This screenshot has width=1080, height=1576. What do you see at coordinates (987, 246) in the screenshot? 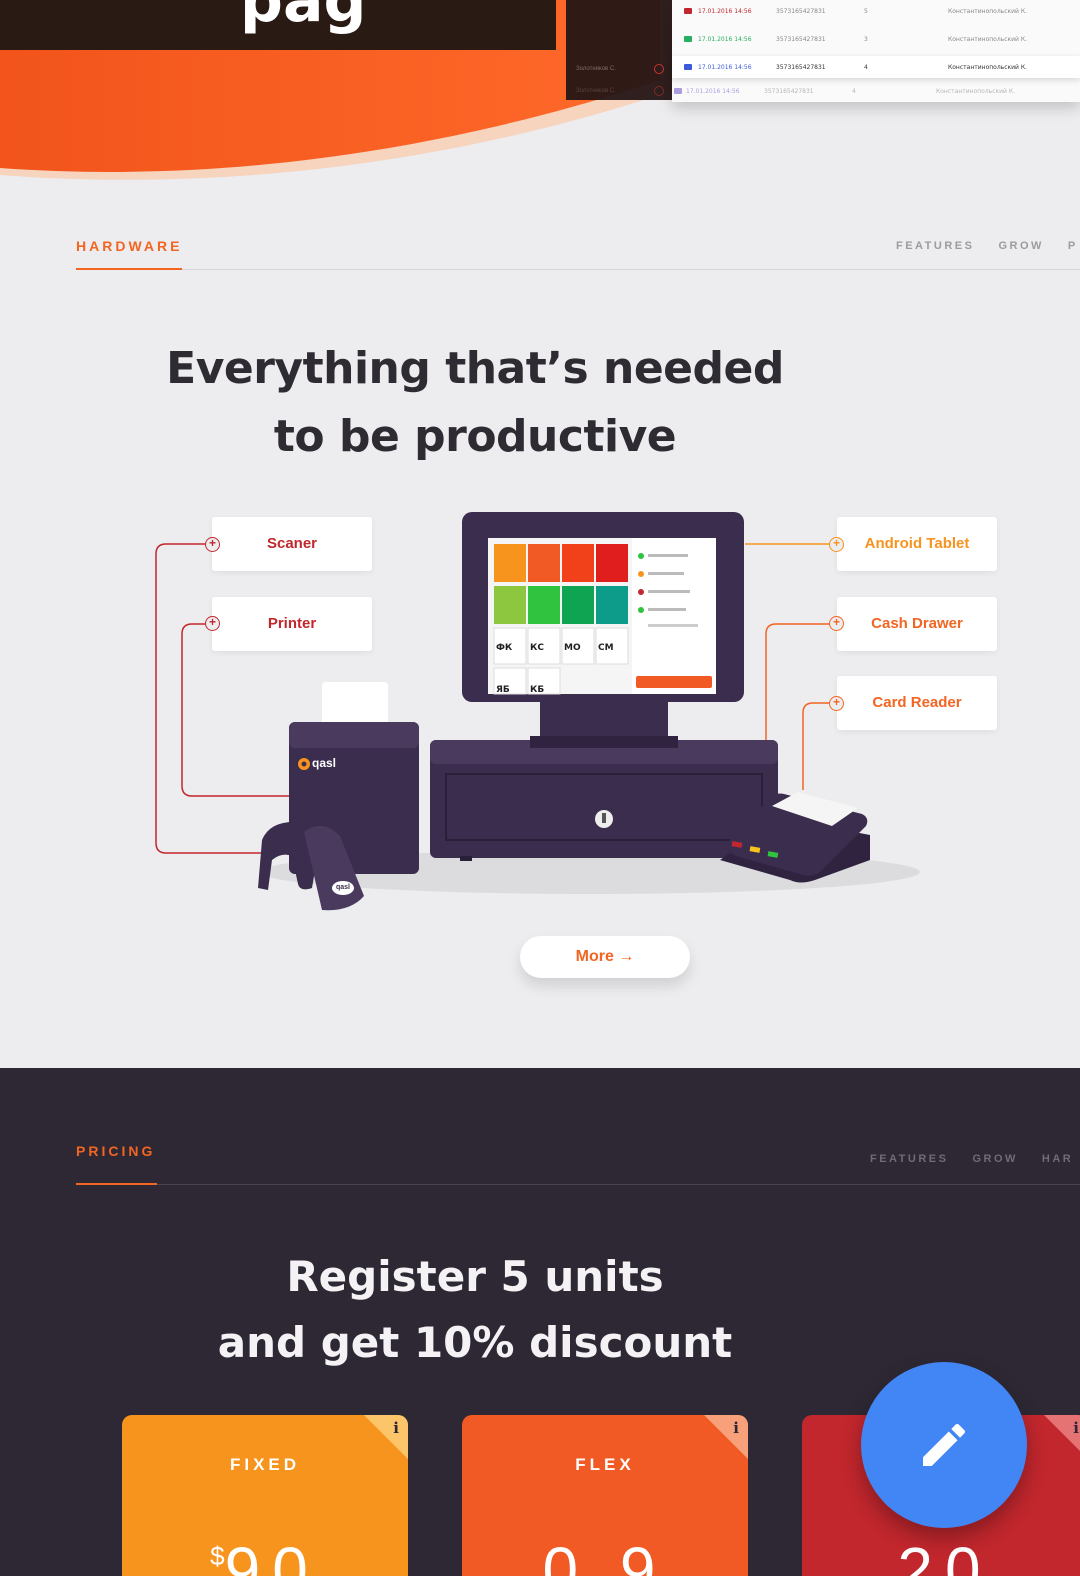
I see `section-links: FEATURES GROW P` at bounding box center [987, 246].